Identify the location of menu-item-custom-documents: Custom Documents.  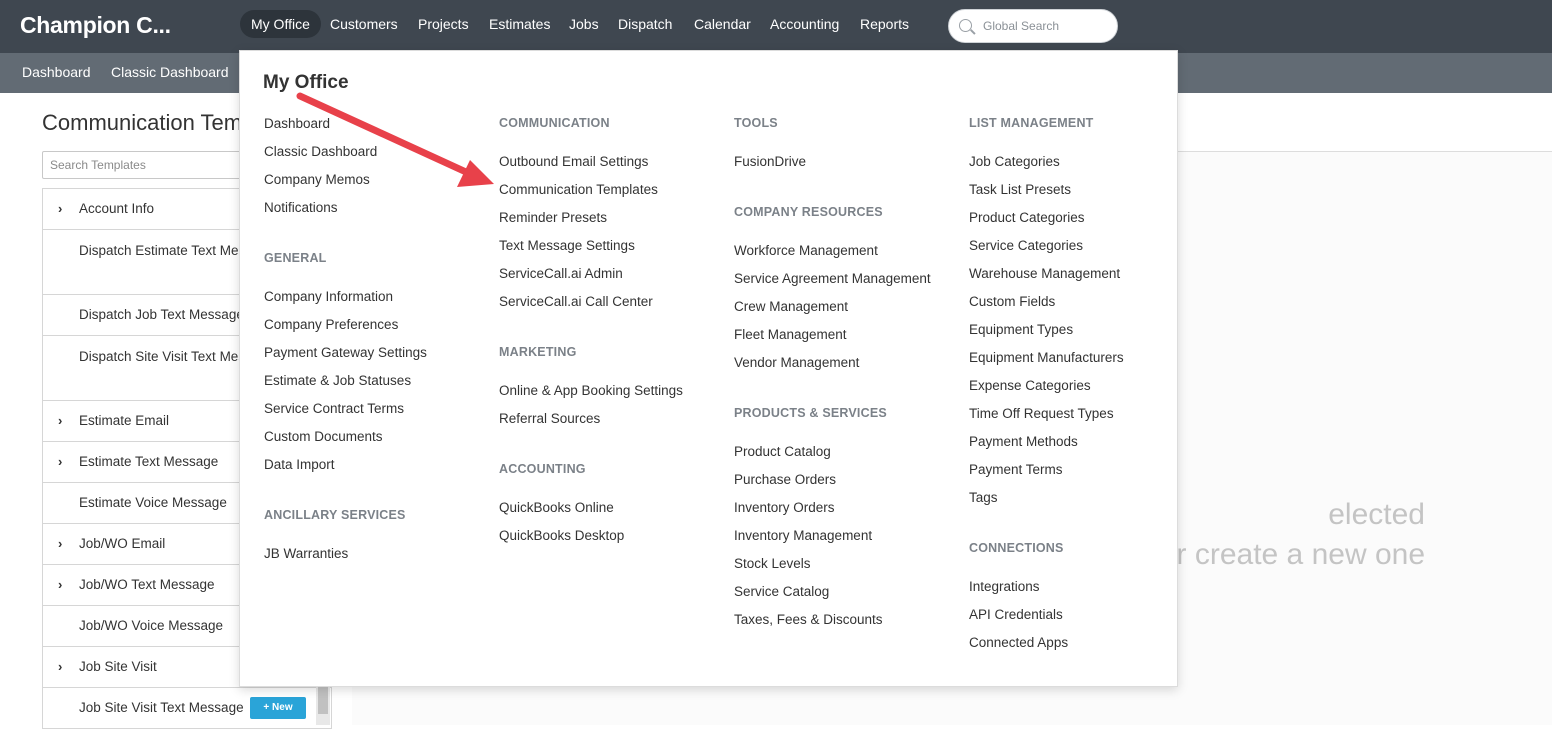
(323, 436).